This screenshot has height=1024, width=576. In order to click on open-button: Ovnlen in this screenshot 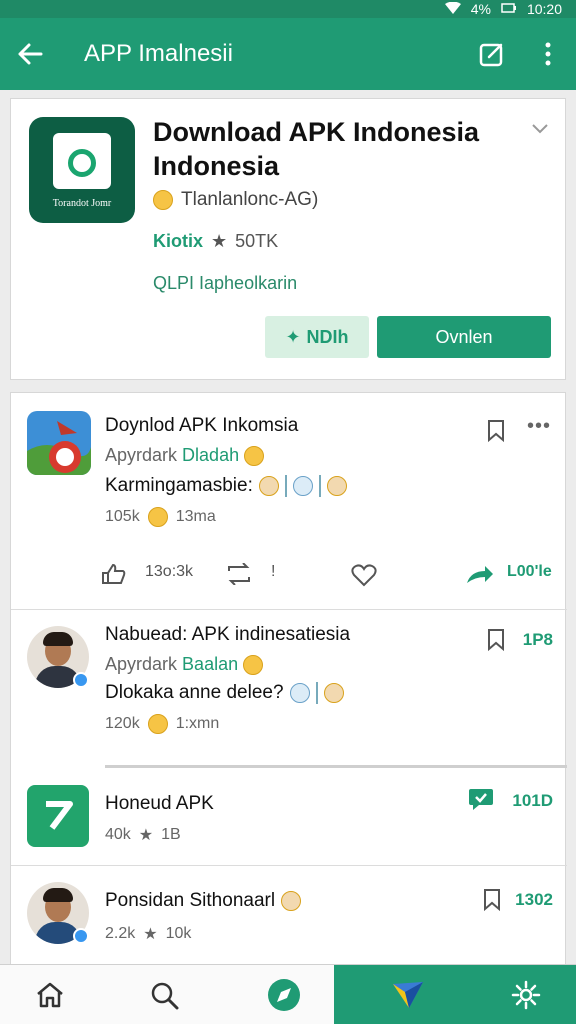, I will do `click(464, 337)`.